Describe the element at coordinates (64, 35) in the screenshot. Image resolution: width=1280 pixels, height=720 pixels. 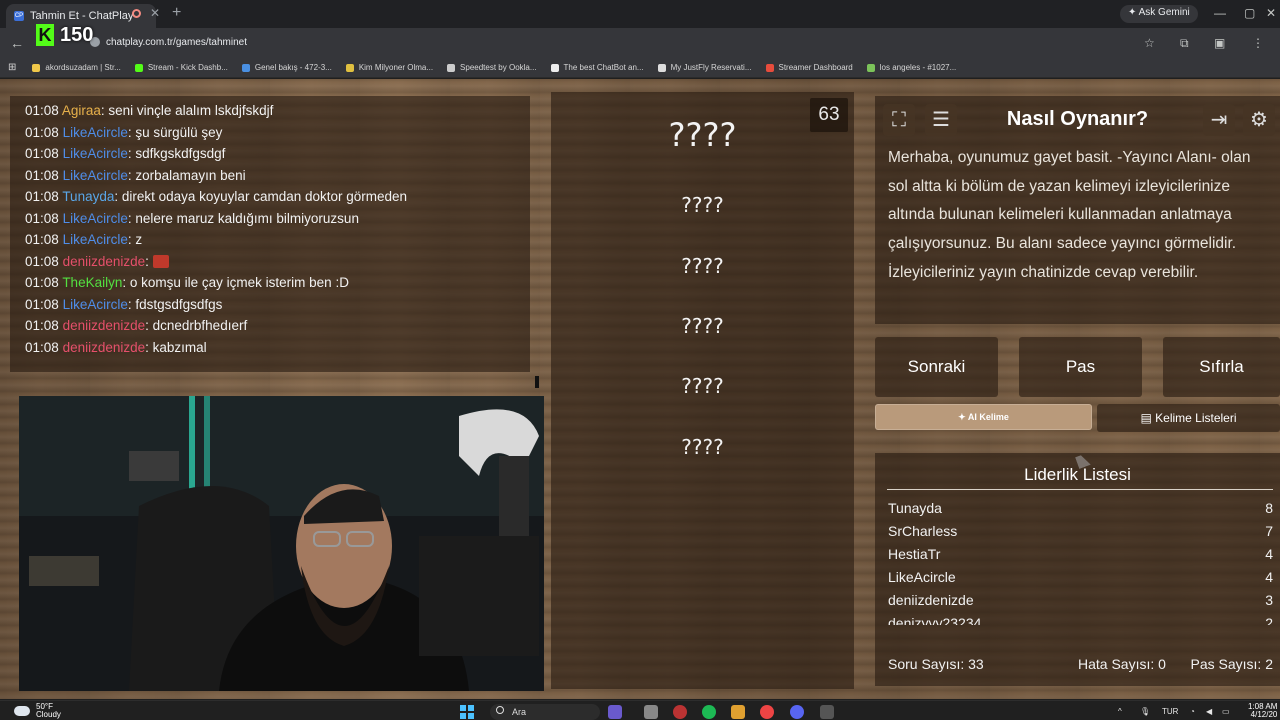
I see `kick-viewer-overlay: K 150` at that location.